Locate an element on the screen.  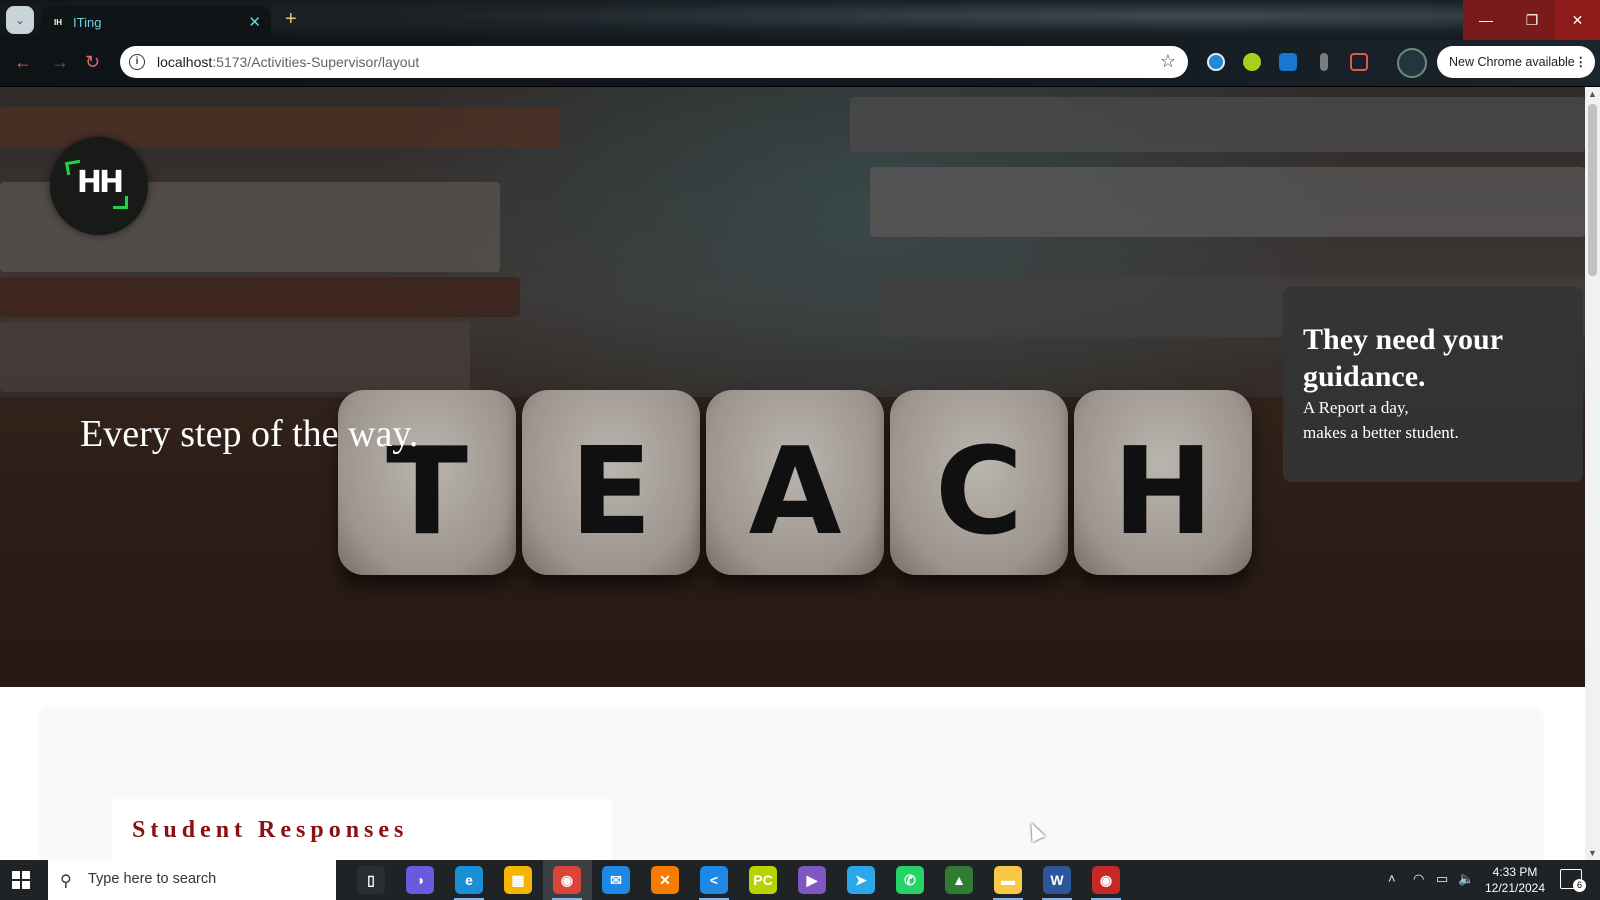
site-info-icon: i is located at coordinates (137, 62).